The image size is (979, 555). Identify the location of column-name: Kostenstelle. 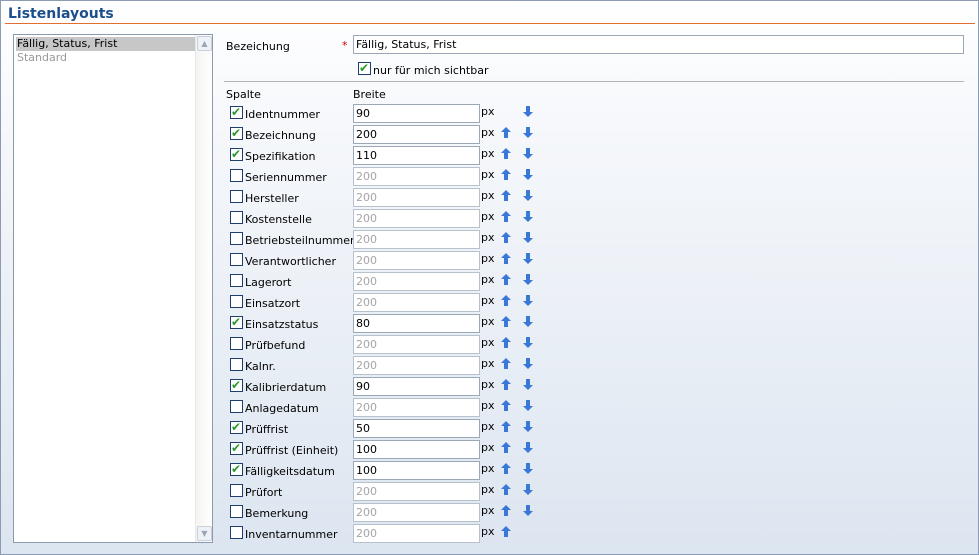
(278, 219).